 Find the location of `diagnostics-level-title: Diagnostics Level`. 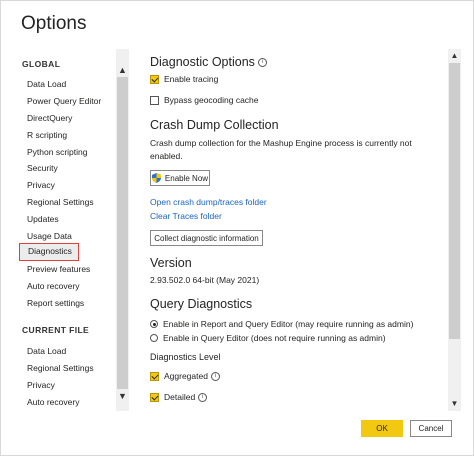

diagnostics-level-title: Diagnostics Level is located at coordinates (185, 357).